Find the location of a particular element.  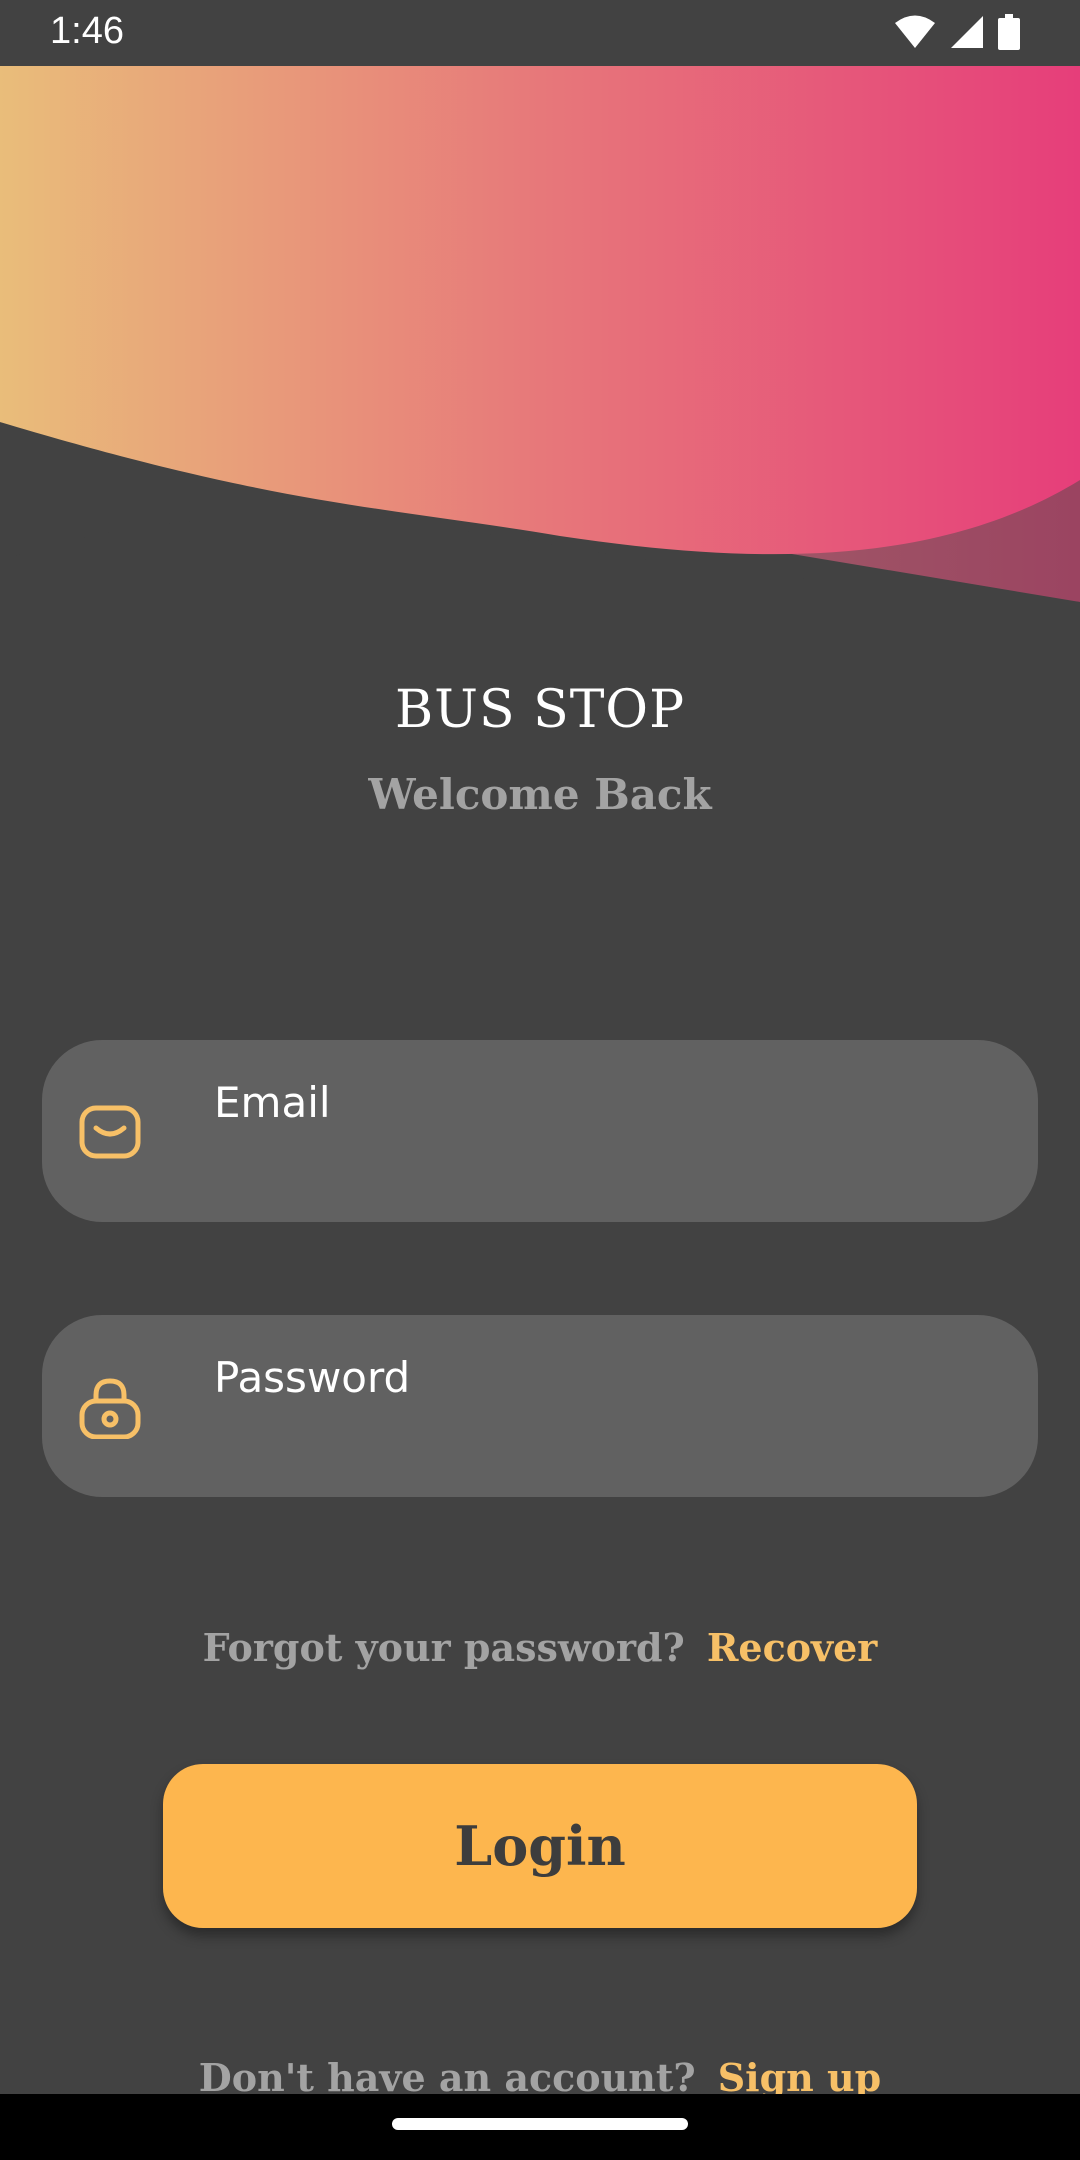

app-subtitle: Welcome Back is located at coordinates (540, 794).